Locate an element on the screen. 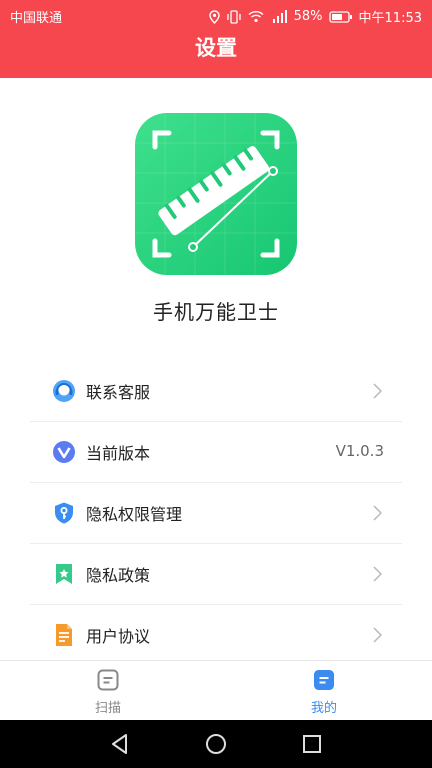 The width and height of the screenshot is (432, 768). status-icons: 58% 中午11:53 is located at coordinates (315, 16).